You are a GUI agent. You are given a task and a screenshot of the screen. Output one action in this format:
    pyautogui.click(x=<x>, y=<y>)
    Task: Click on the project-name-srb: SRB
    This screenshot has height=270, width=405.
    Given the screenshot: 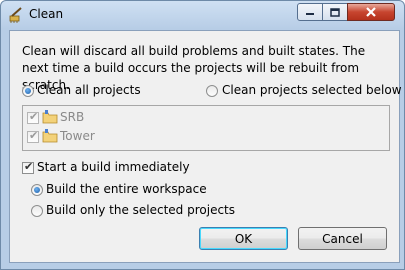 What is the action you would take?
    pyautogui.click(x=72, y=117)
    